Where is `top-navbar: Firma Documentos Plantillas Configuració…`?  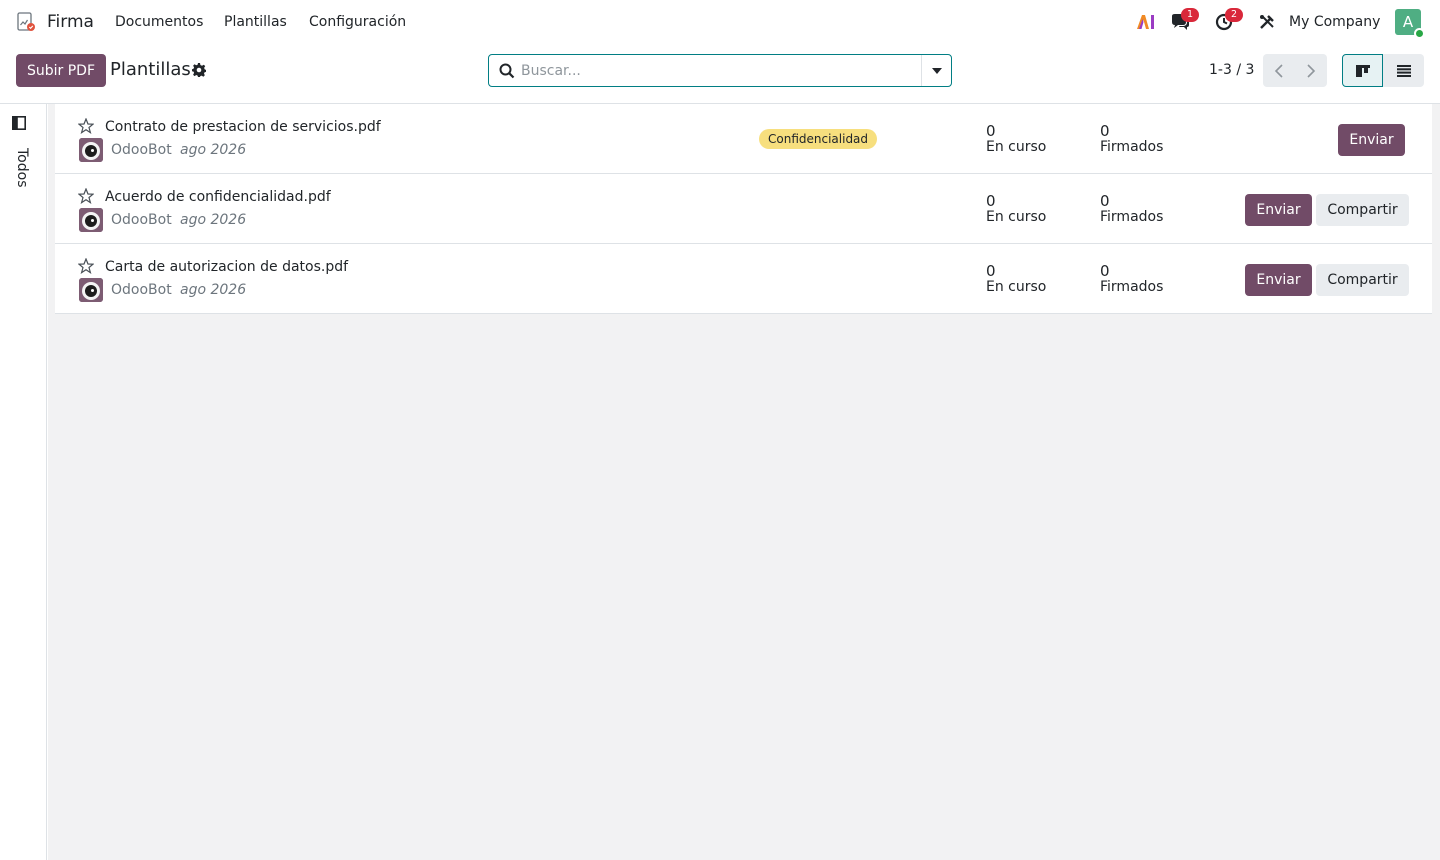 top-navbar: Firma Documentos Plantillas Configuració… is located at coordinates (720, 23).